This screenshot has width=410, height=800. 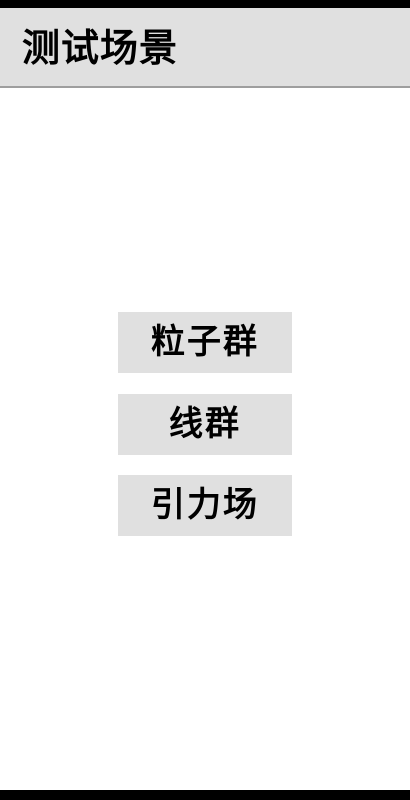 I want to click on gravity-field-button: 引力场, so click(x=205, y=505).